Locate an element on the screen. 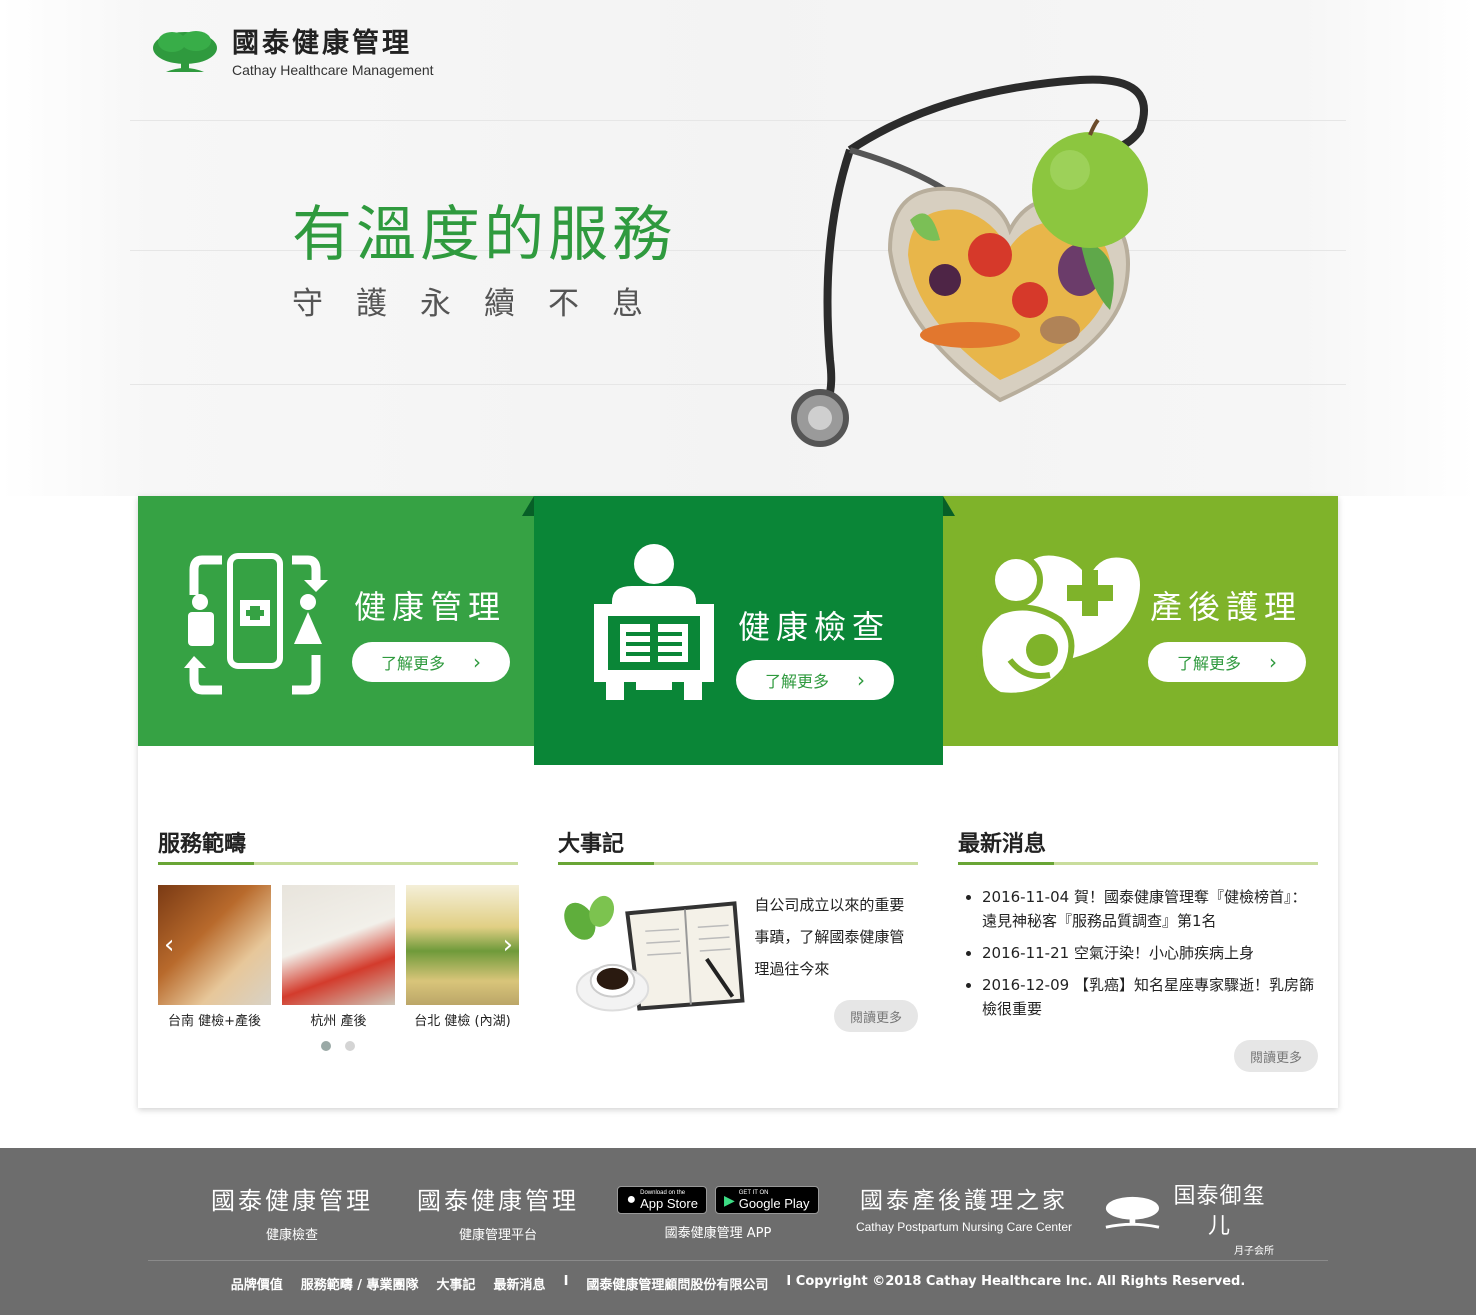  carousel-prev-icon: ‹ is located at coordinates (169, 945).